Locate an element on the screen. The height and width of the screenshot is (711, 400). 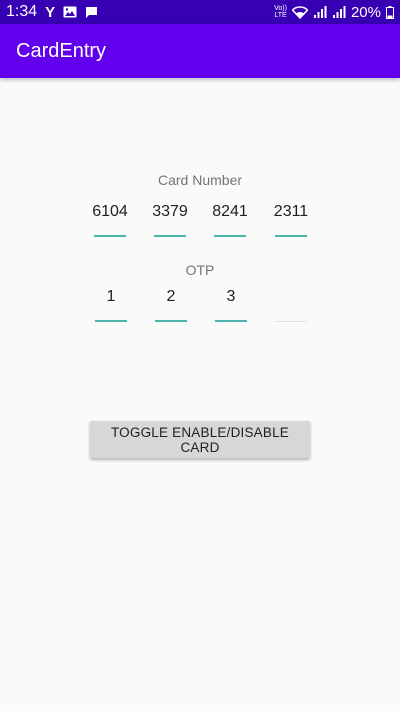
otp-field-1: 1 is located at coordinates (111, 305).